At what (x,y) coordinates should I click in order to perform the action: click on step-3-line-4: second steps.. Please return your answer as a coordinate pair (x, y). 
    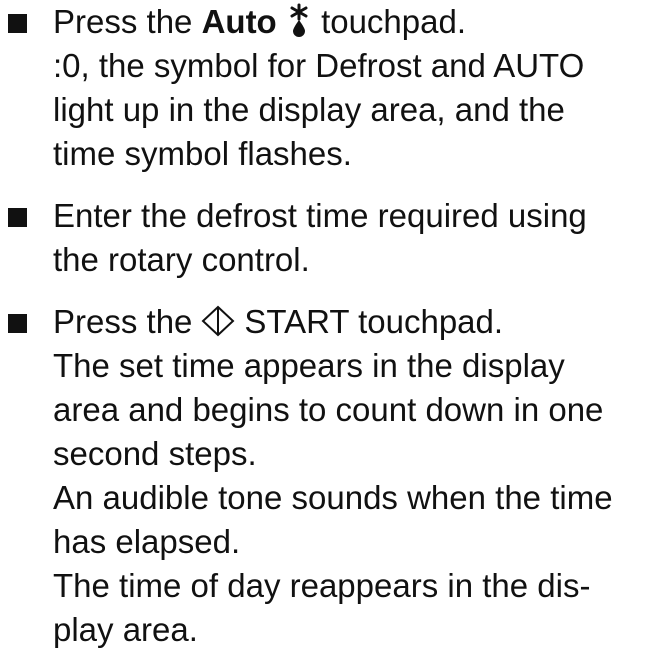
    Looking at the image, I should click on (155, 453).